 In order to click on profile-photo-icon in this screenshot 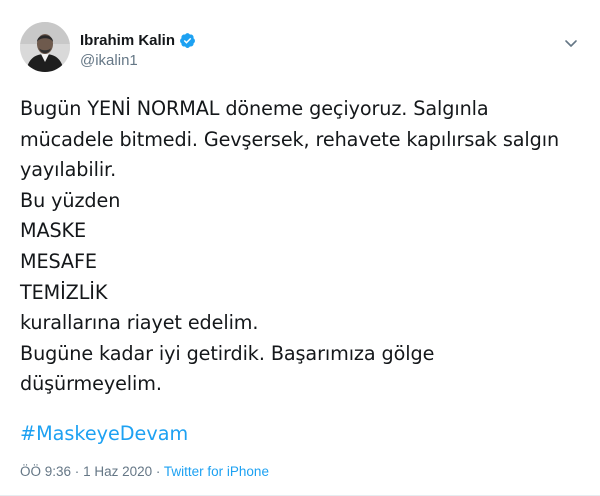, I will do `click(45, 47)`.